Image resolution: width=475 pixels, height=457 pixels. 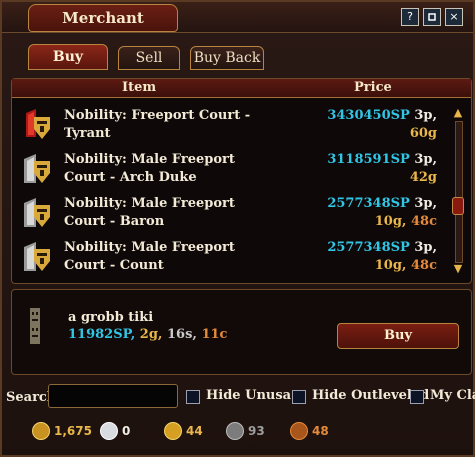 I want to click on list-header: Item Price, so click(x=241, y=88).